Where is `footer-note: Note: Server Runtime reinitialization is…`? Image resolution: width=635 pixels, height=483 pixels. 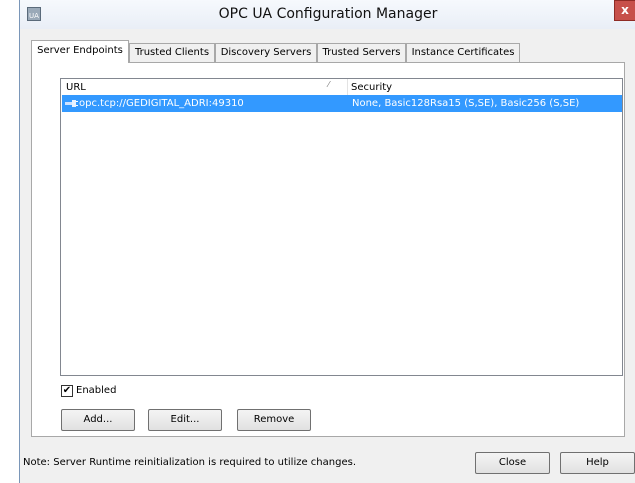 footer-note: Note: Server Runtime reinitialization is… is located at coordinates (189, 462).